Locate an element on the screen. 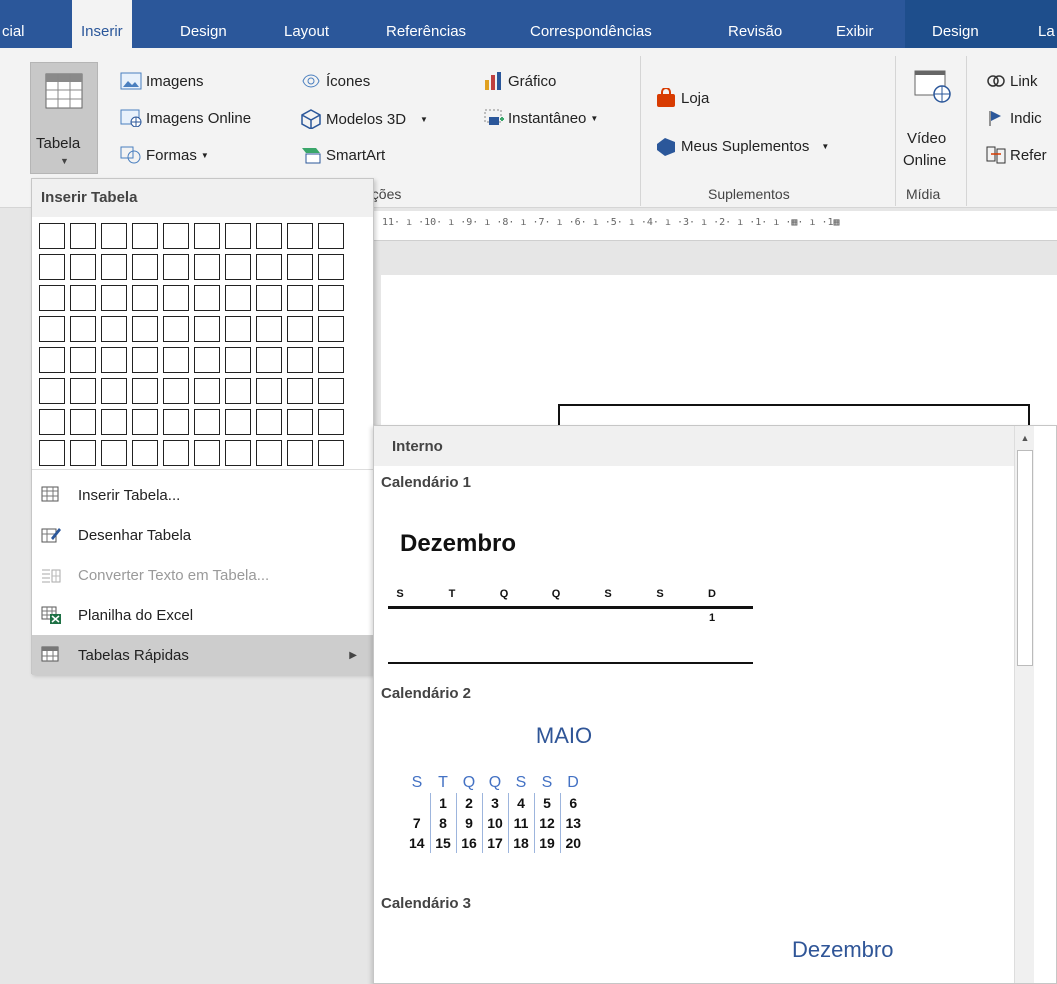 This screenshot has width=1057, height=984. imagens-online-button: Imagens Online is located at coordinates (185, 118).